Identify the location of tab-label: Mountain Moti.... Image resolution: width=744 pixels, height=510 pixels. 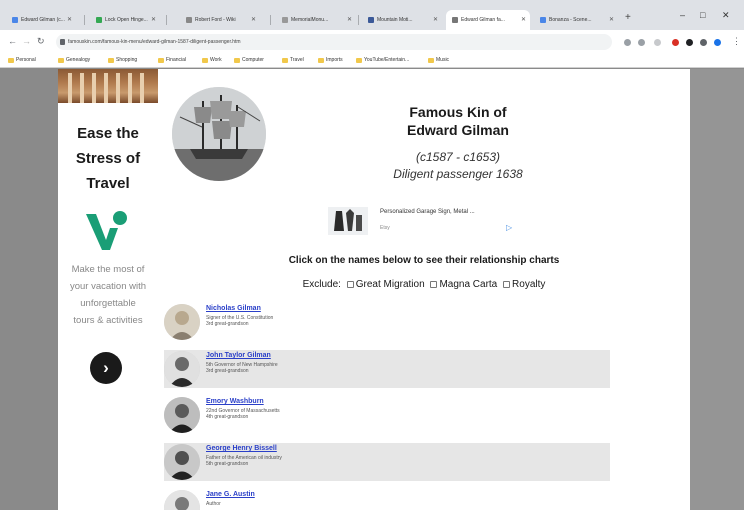
(395, 20).